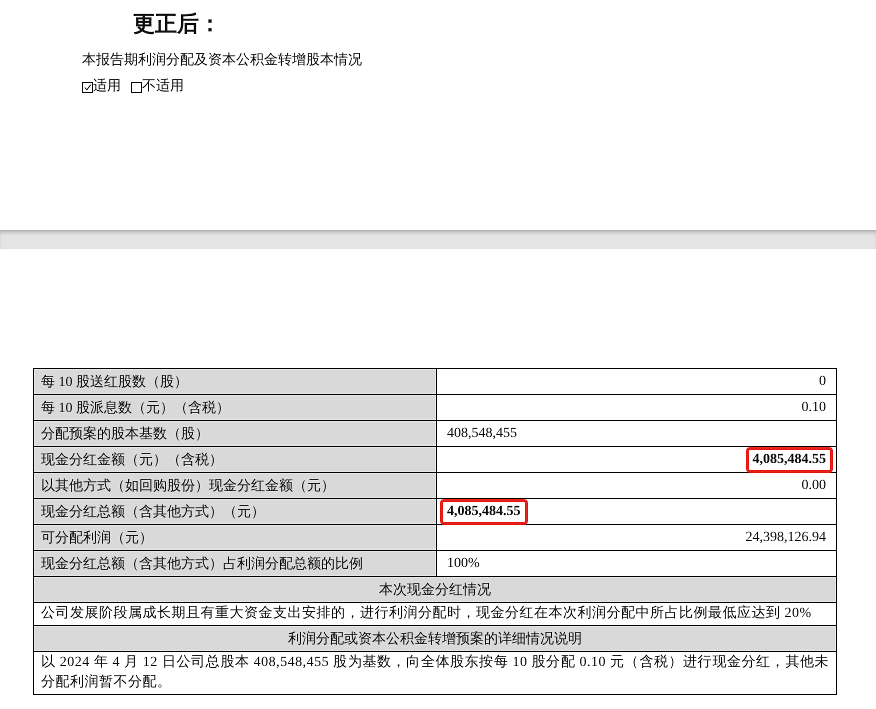  I want to click on heading: 更正后：, so click(177, 24).